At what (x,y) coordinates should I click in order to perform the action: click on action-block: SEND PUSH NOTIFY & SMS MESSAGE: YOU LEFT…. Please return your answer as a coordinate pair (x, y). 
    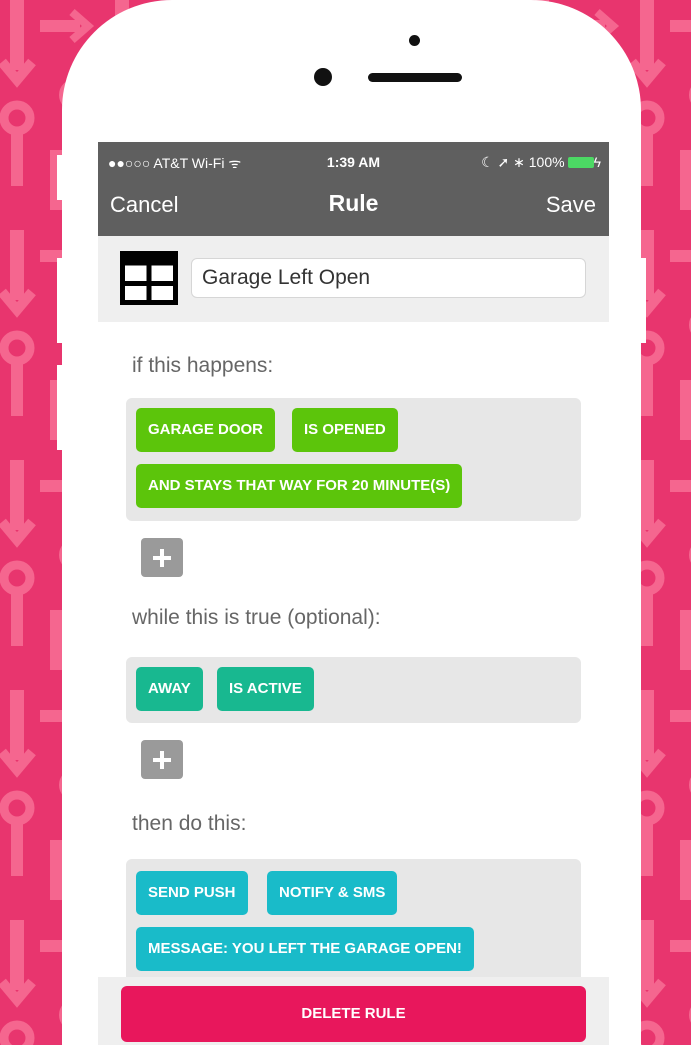
    Looking at the image, I should click on (353, 924).